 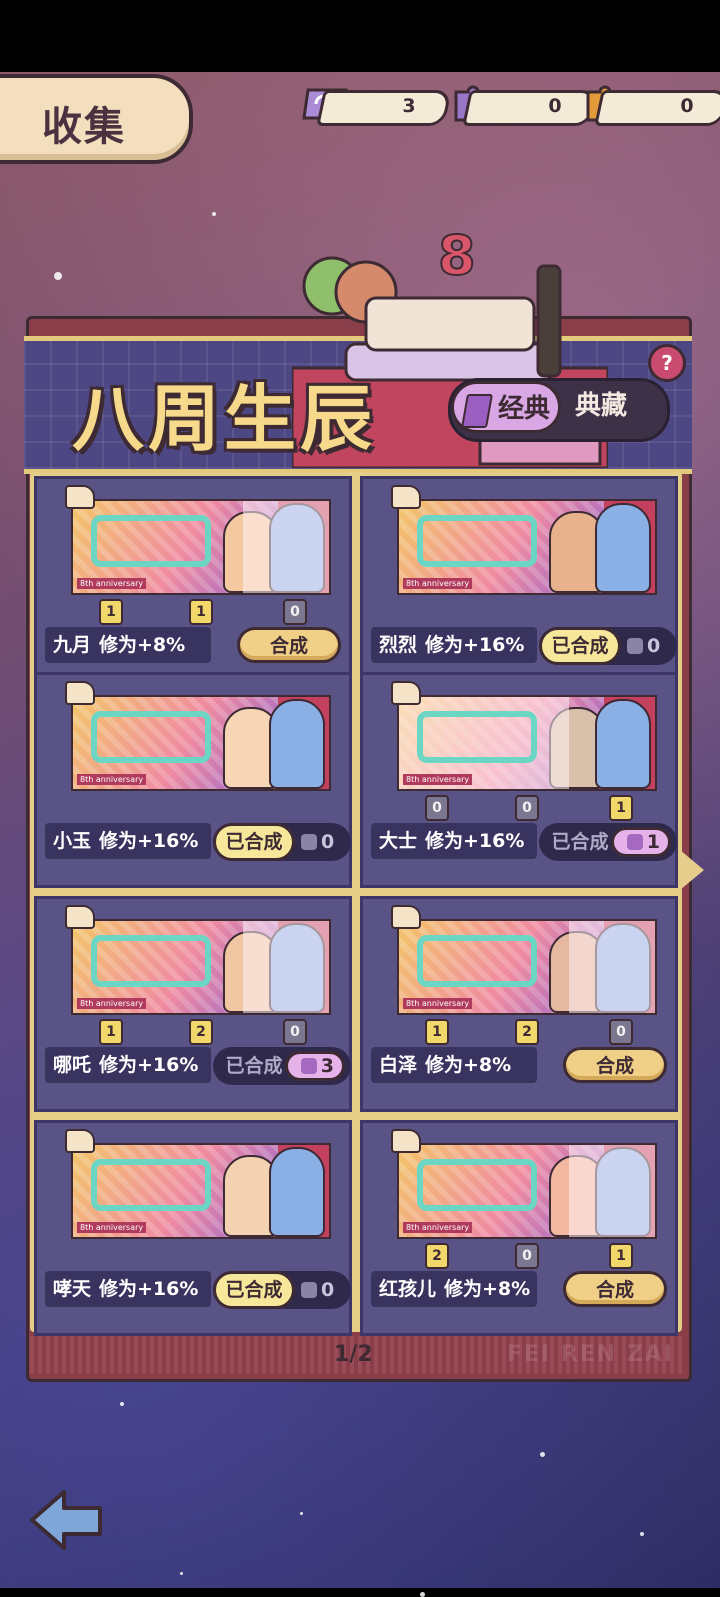 What do you see at coordinates (457, 257) in the screenshot?
I see `svg-text: 8` at bounding box center [457, 257].